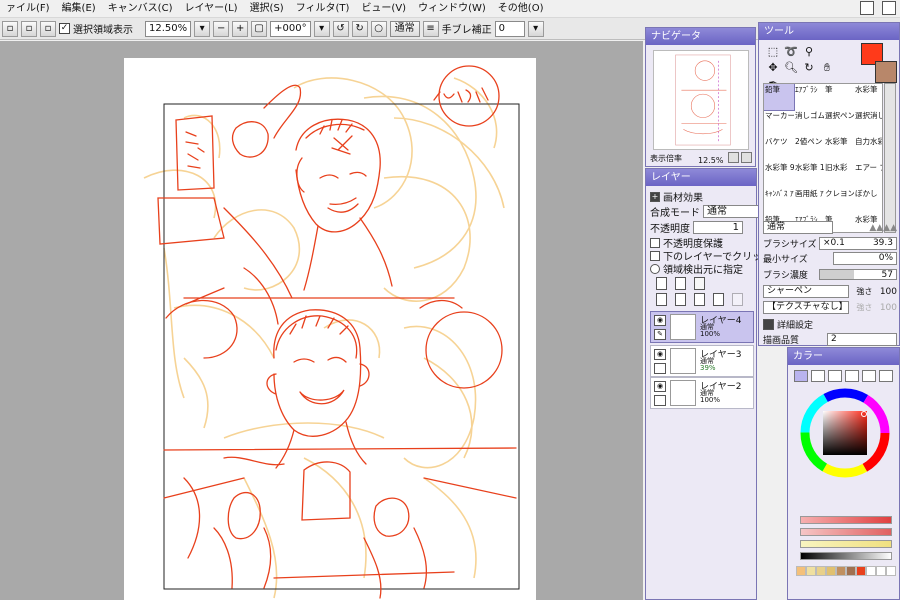 The width and height of the screenshot is (900, 600). I want to click on detail-settings-row: 詳細設定, so click(830, 324).